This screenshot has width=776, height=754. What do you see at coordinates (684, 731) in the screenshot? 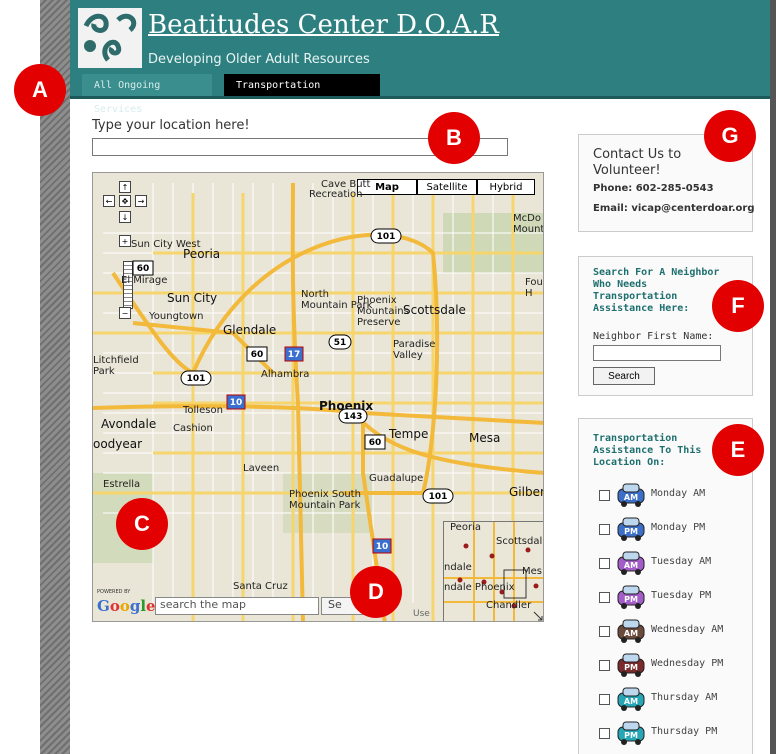
I see `day-label: Thursday PM` at bounding box center [684, 731].